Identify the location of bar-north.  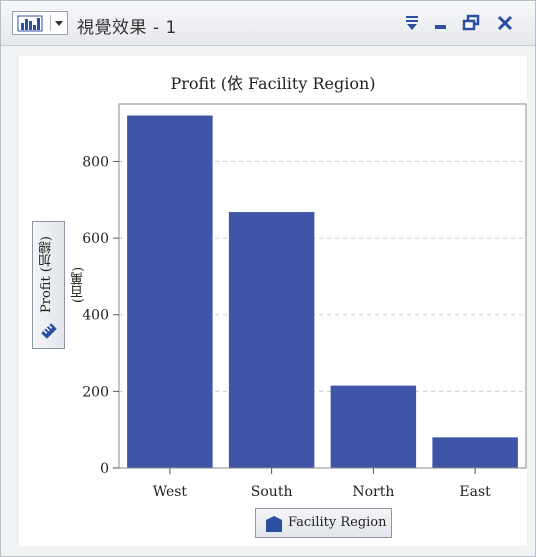
(373, 426).